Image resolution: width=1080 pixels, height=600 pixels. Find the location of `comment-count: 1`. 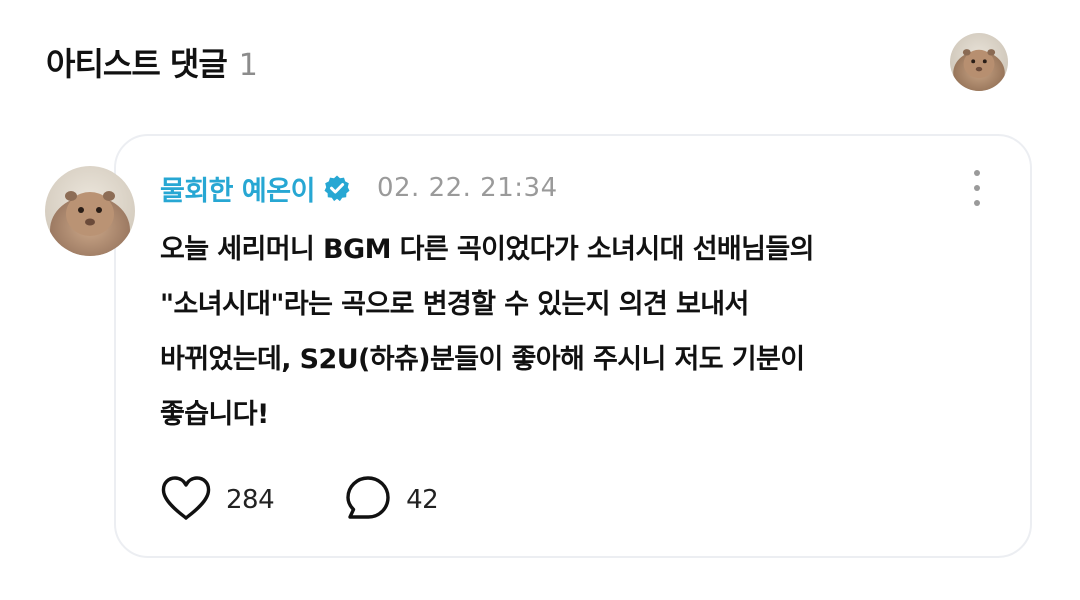

comment-count: 1 is located at coordinates (248, 65).